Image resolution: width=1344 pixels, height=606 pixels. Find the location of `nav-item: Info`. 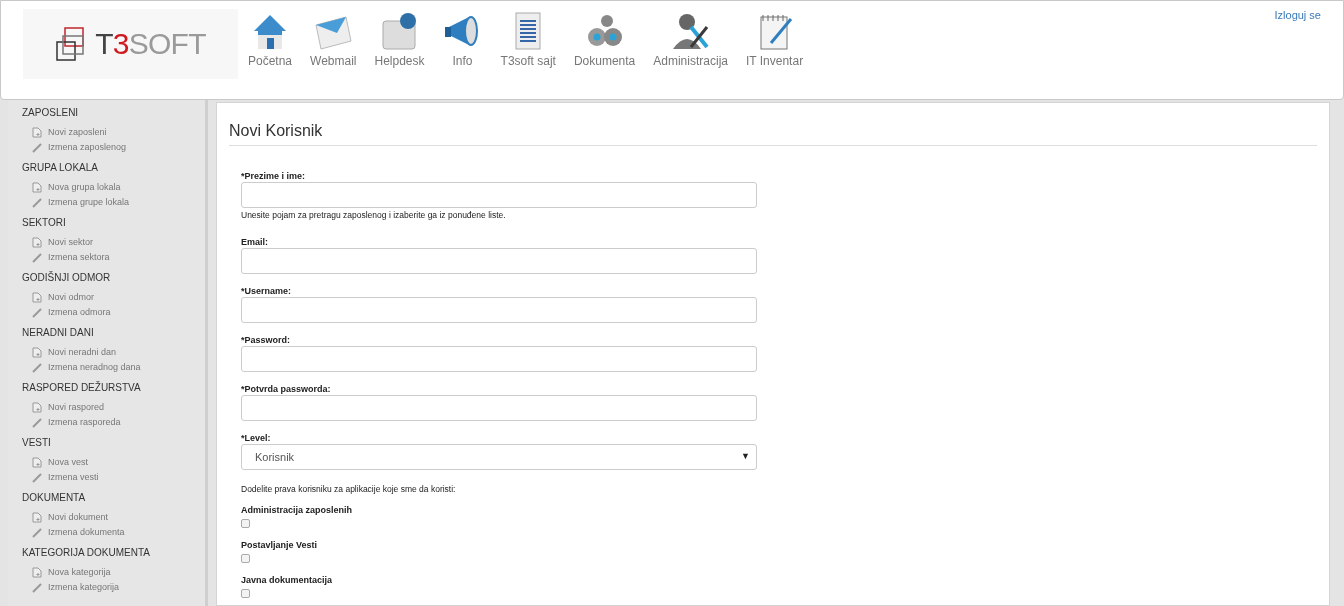

nav-item: Info is located at coordinates (462, 40).